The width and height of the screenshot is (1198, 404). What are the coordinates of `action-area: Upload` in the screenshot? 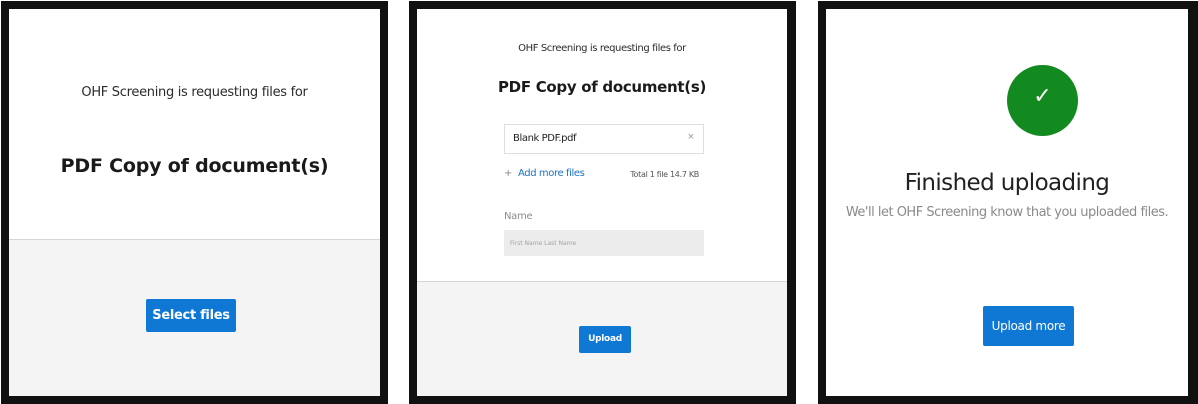 It's located at (602, 339).